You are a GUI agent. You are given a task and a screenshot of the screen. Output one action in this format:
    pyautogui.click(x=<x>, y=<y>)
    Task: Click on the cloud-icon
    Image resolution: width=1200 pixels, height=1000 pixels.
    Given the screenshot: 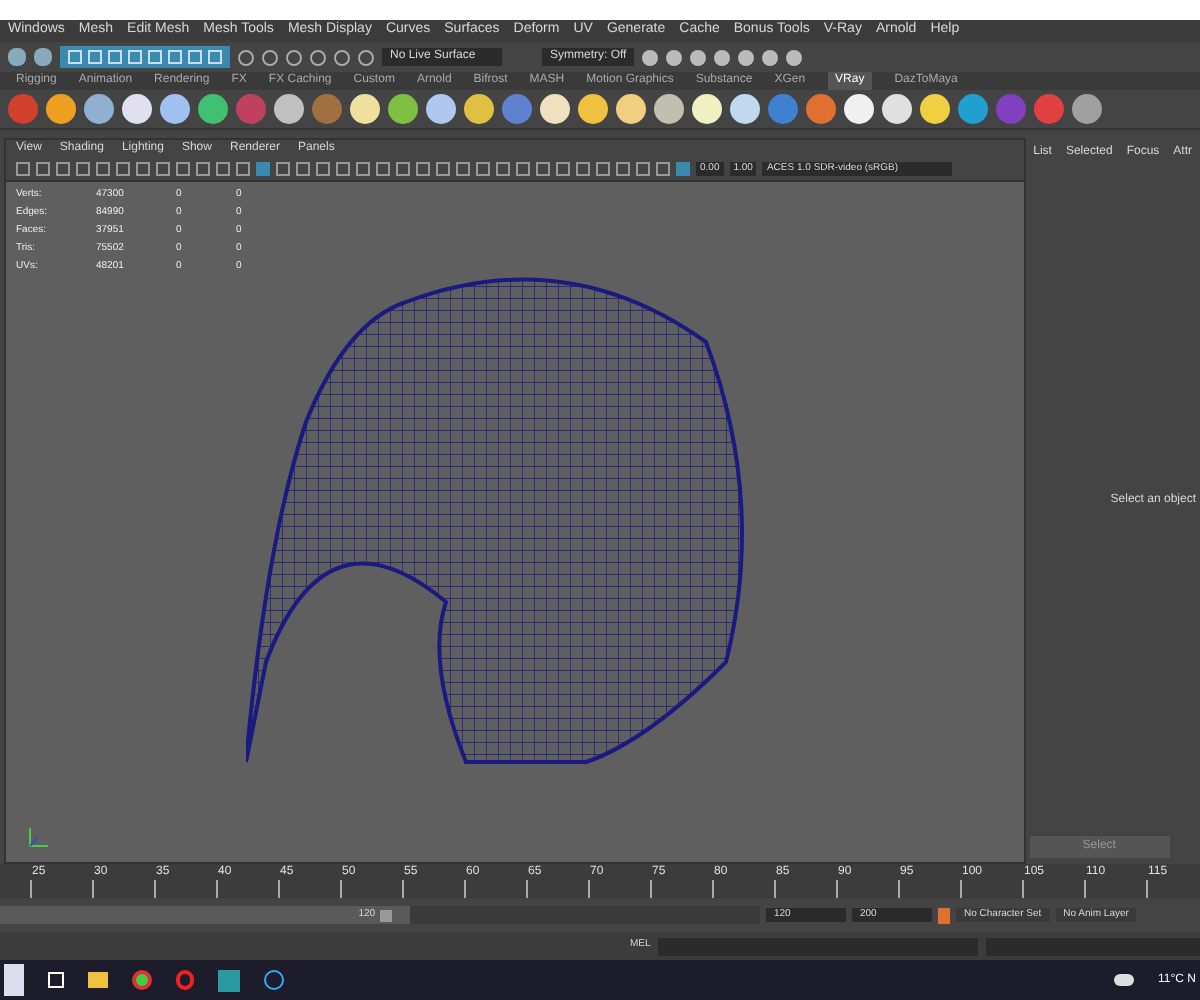 What is the action you would take?
    pyautogui.click(x=1124, y=980)
    